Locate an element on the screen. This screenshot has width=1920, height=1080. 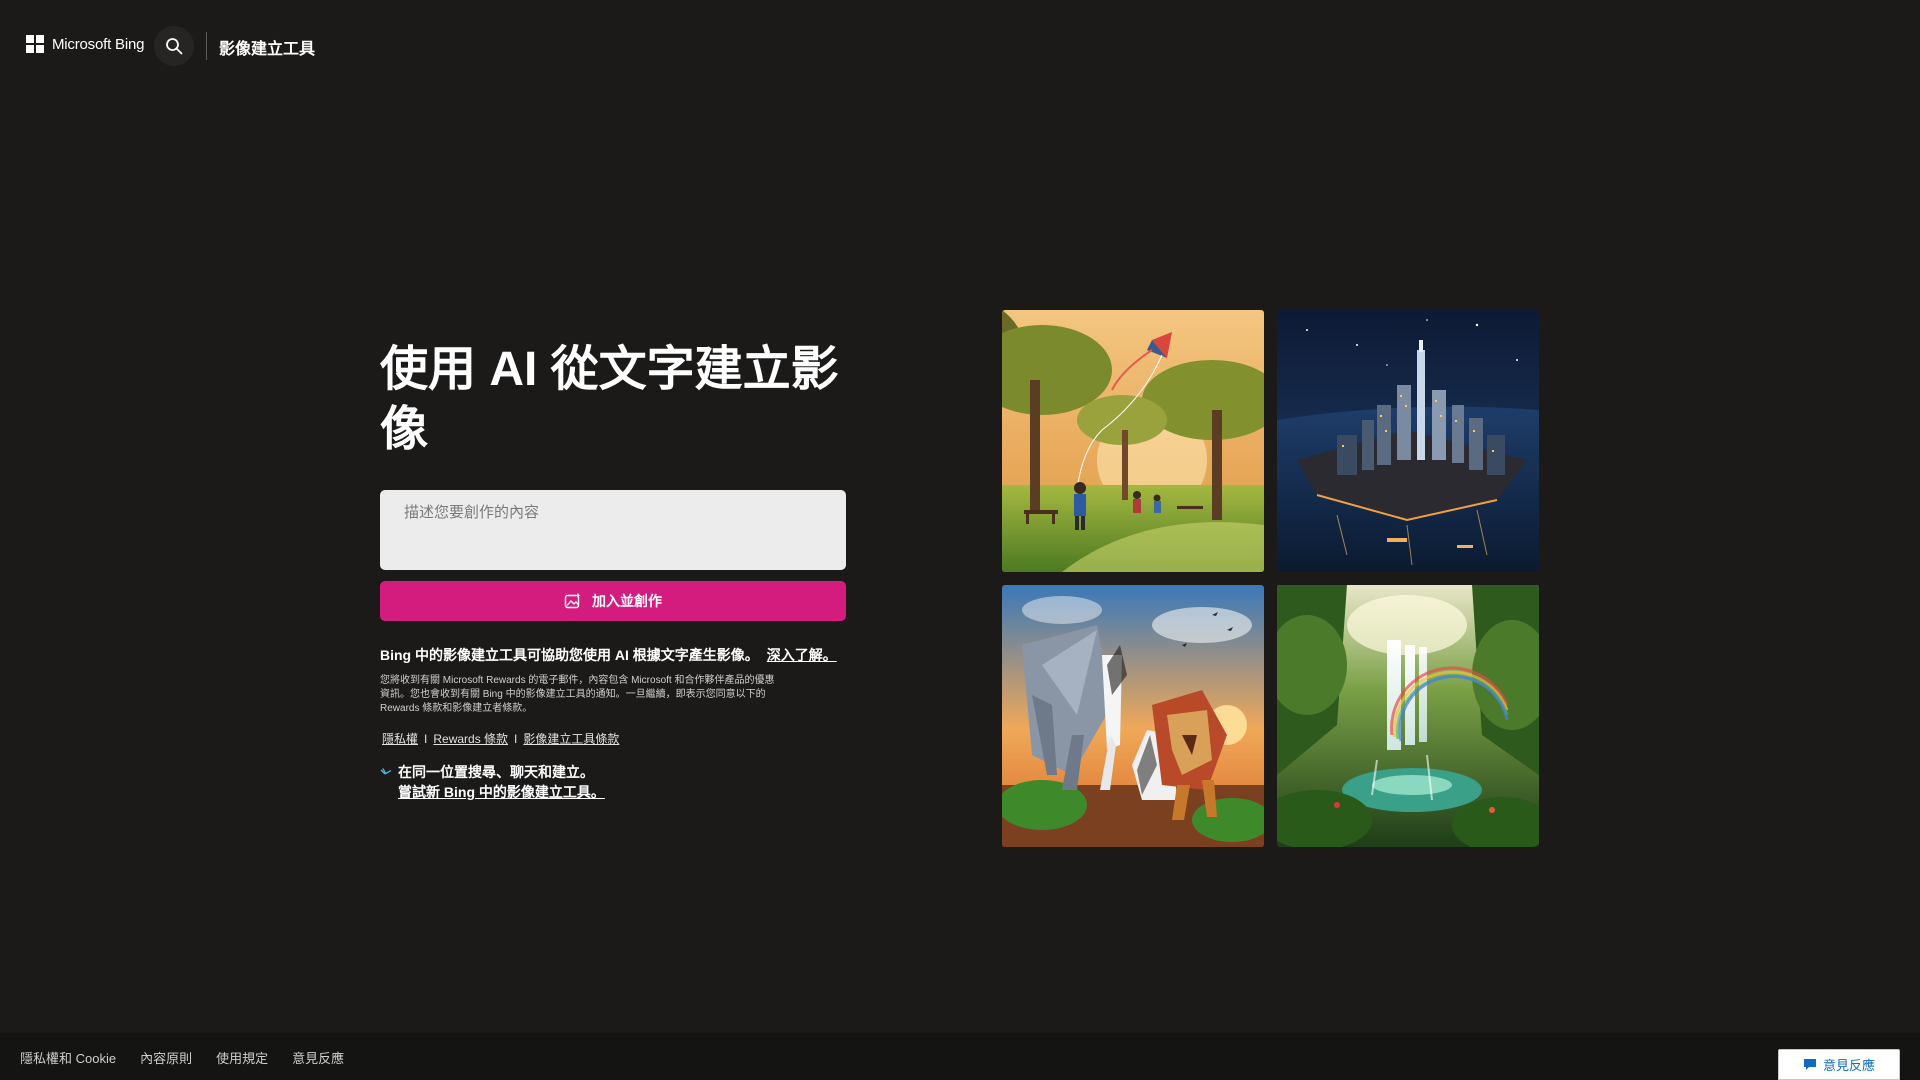
brand-label: Microsoft Bing is located at coordinates (98, 44).